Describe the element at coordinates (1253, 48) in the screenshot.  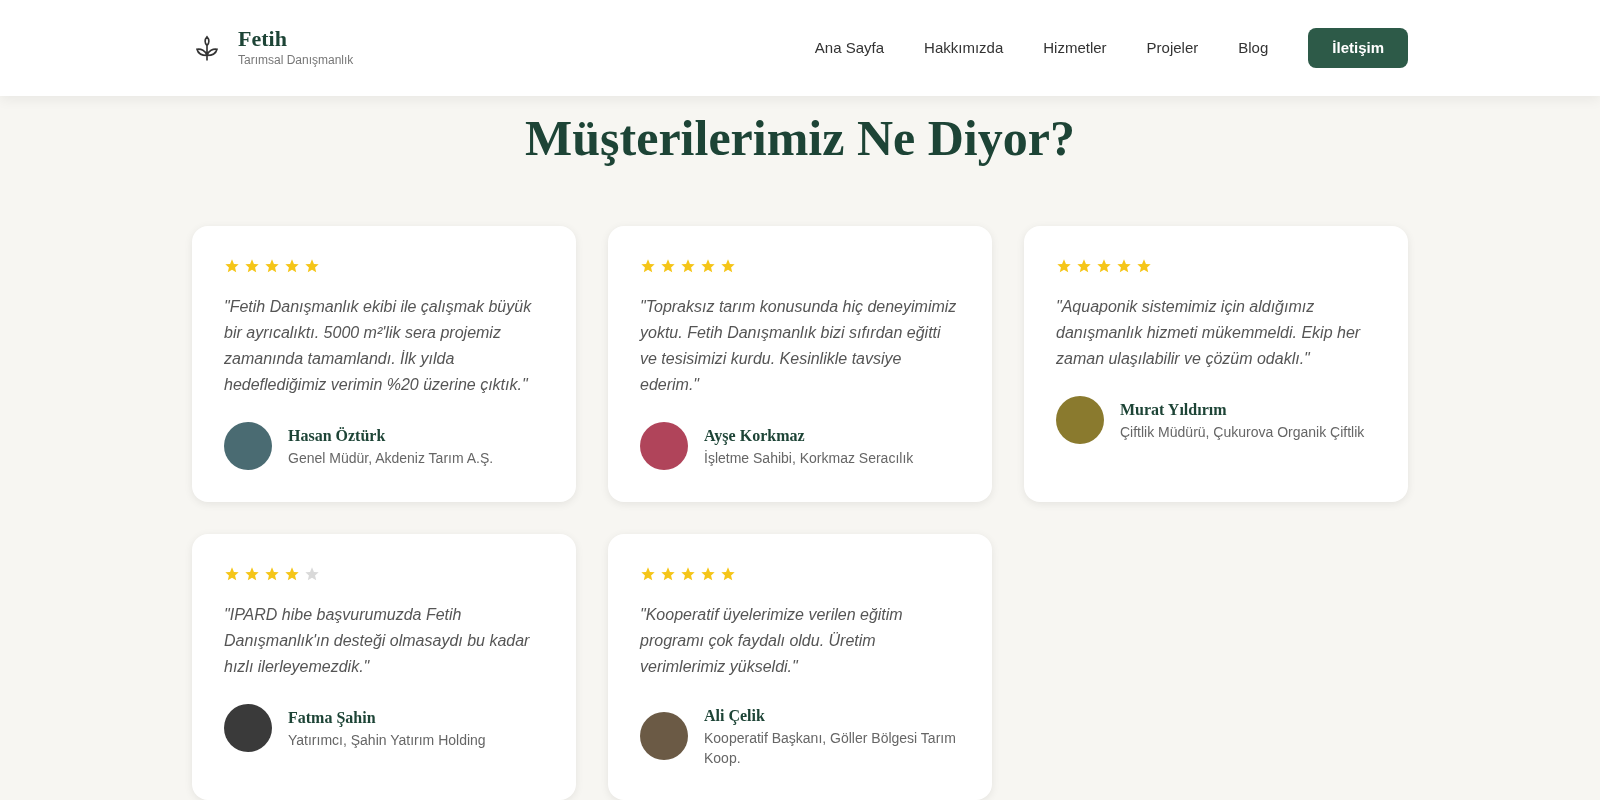
I see `nav-link: Blog` at that location.